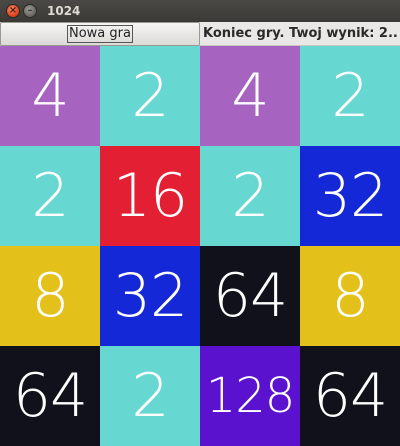 The image size is (400, 446). I want to click on close-window-button: ×, so click(13, 11).